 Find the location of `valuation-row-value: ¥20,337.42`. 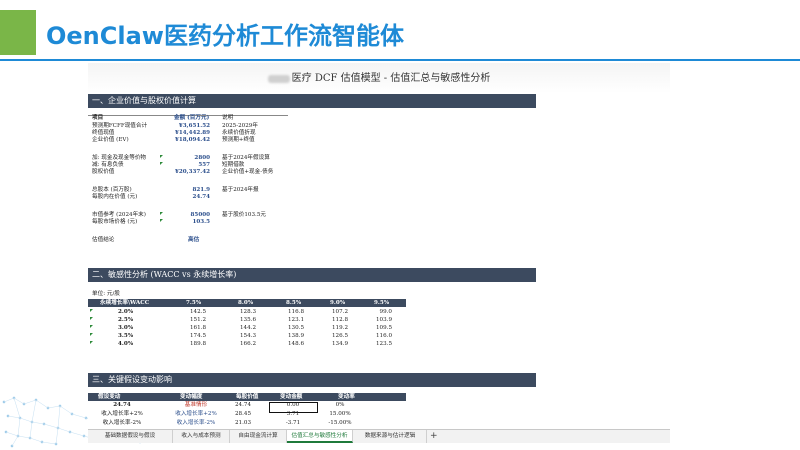

valuation-row-value: ¥20,337.42 is located at coordinates (192, 172).